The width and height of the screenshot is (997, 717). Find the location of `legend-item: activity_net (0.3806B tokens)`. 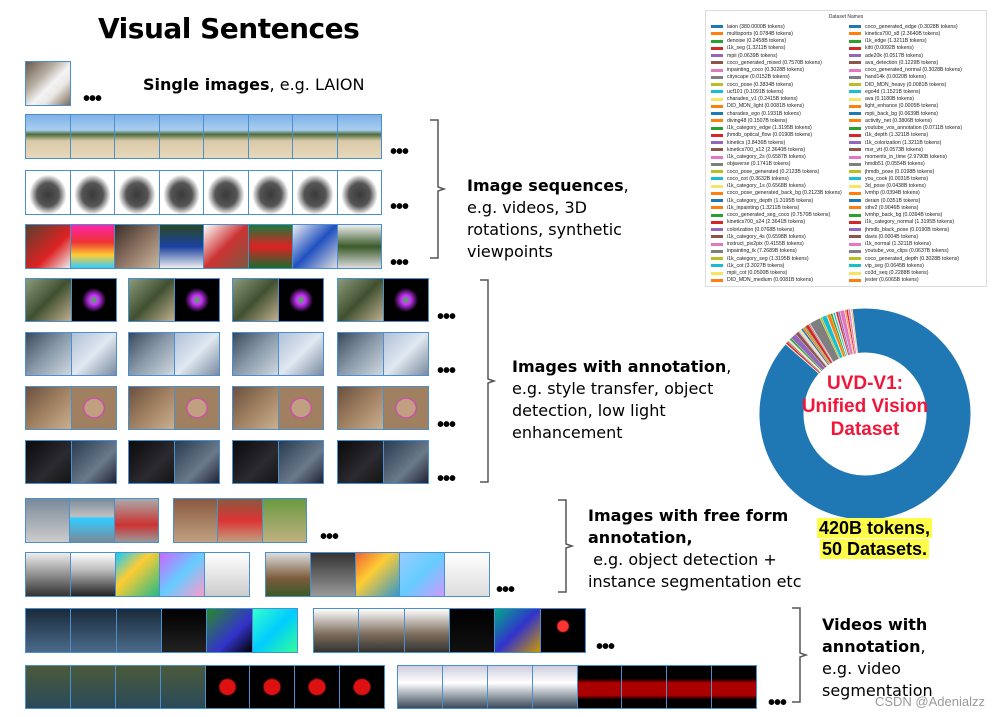

legend-item: activity_net (0.3806B tokens) is located at coordinates (890, 120).